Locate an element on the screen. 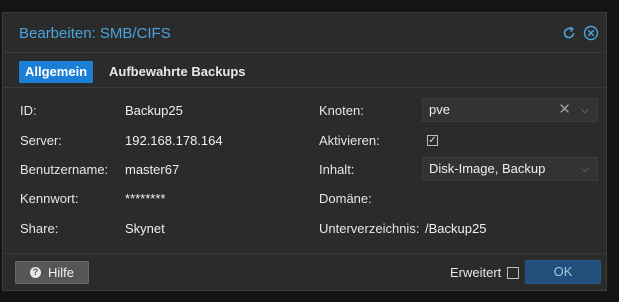  username-label: Benutzername: is located at coordinates (64, 169).